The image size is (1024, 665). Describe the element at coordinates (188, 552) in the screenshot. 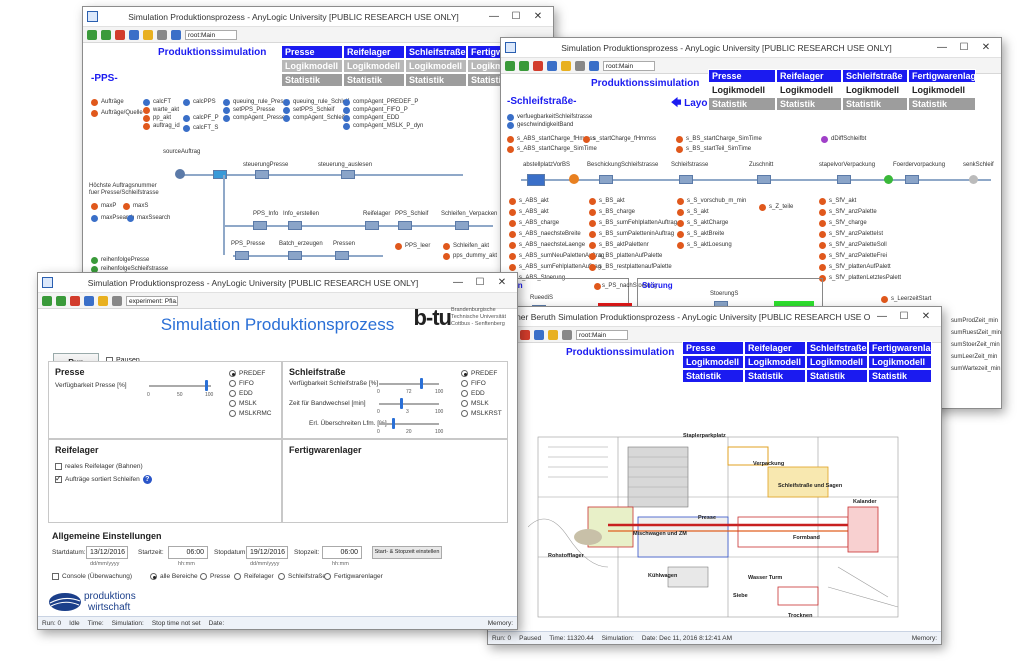

I see `startzeit-field: 06:00` at that location.